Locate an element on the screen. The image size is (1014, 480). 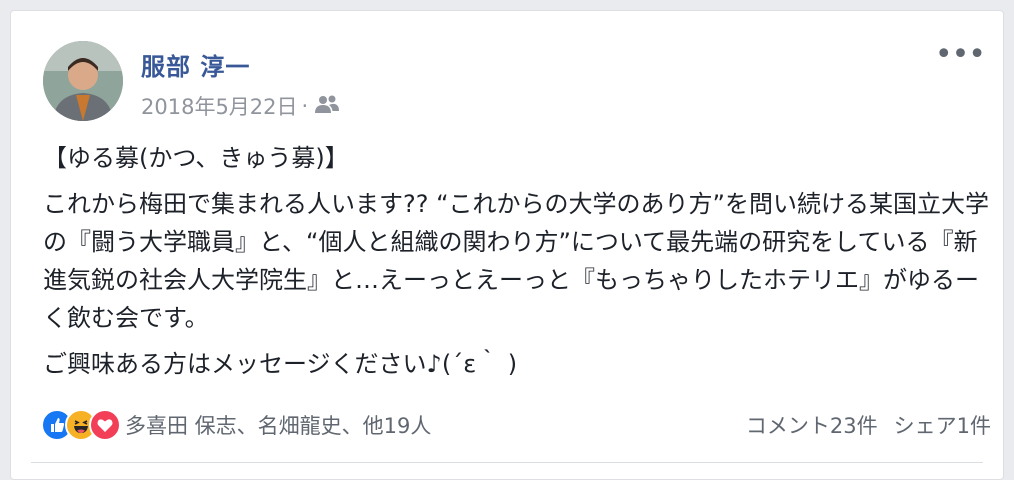
reactor-names: 多喜田 保志、名畑龍史、他19人 is located at coordinates (278, 425).